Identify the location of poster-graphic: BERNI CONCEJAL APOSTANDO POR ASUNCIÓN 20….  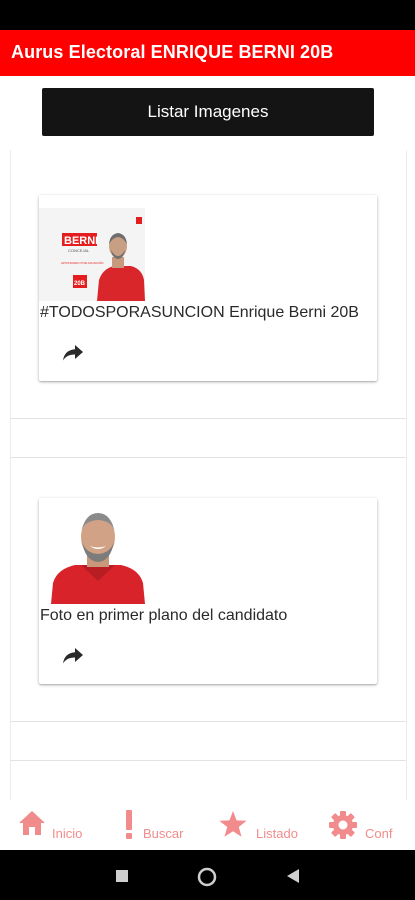
(92, 254).